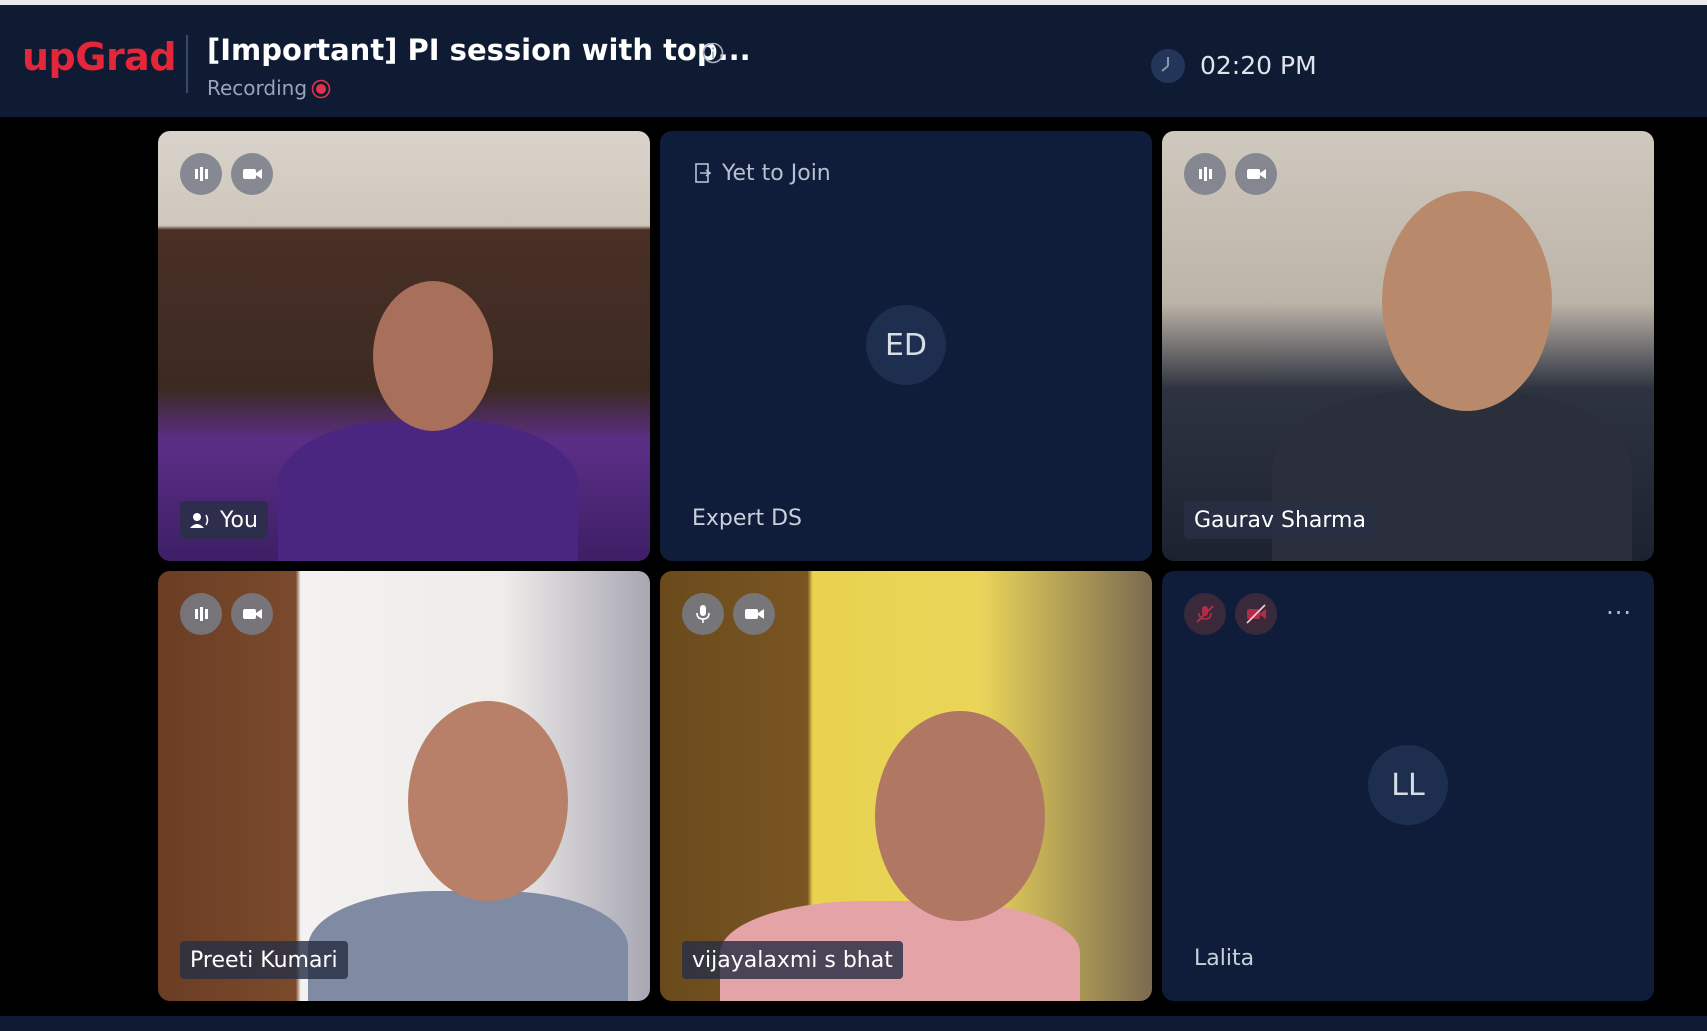  I want to click on recording-label: Recording, so click(257, 88).